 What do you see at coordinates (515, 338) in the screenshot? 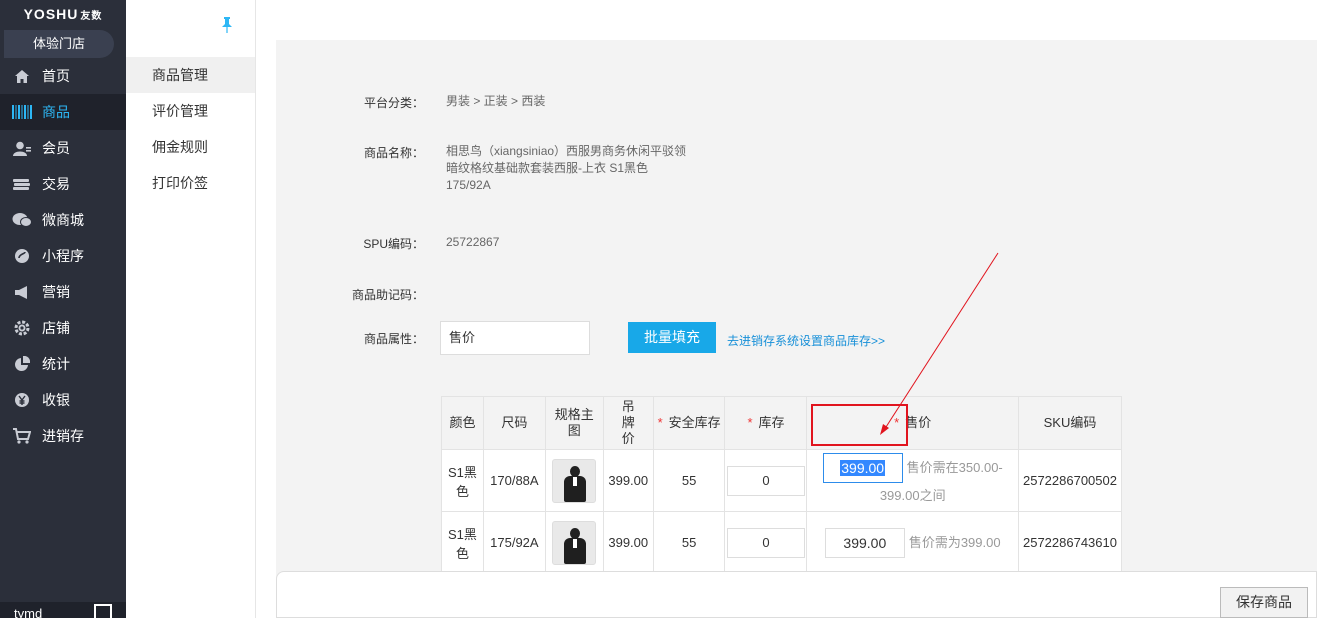
I see `attribute-select: 售价` at bounding box center [515, 338].